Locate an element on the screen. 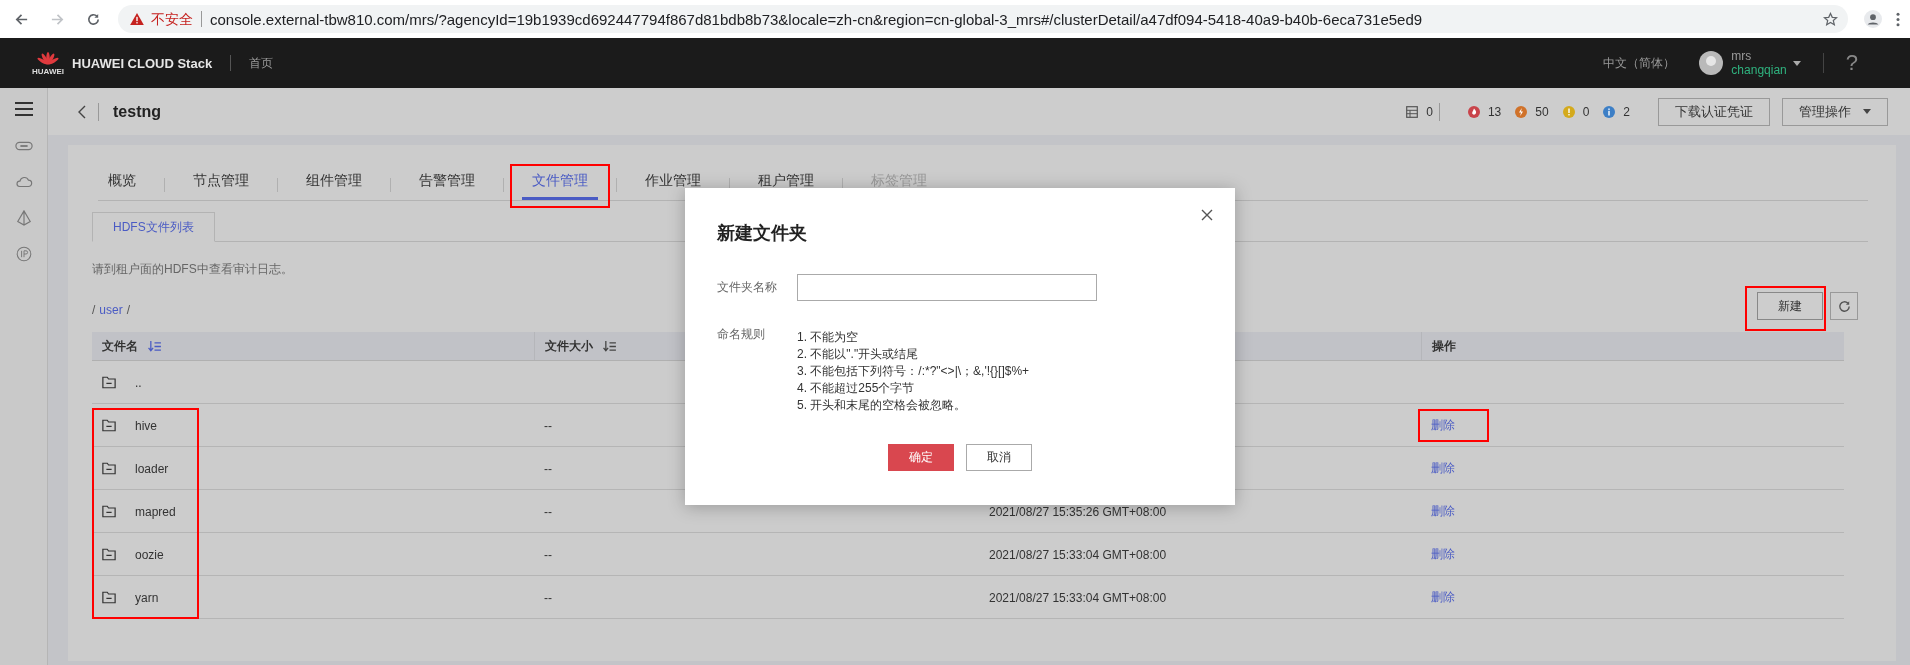 Image resolution: width=1910 pixels, height=665 pixels. header-button: 管理操作 is located at coordinates (1835, 111).